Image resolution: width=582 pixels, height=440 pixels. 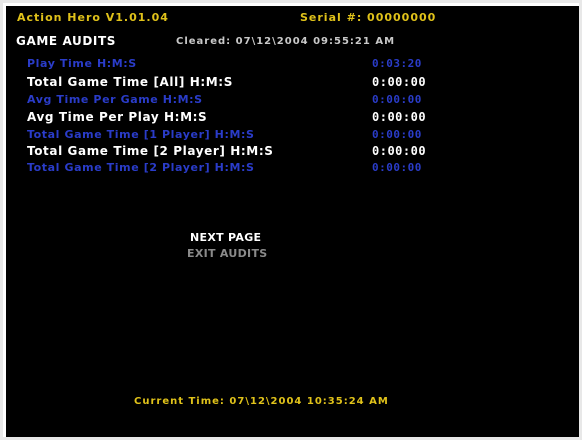 What do you see at coordinates (115, 99) in the screenshot?
I see `audit-row-label: Avg Time Per Game H:M:S` at bounding box center [115, 99].